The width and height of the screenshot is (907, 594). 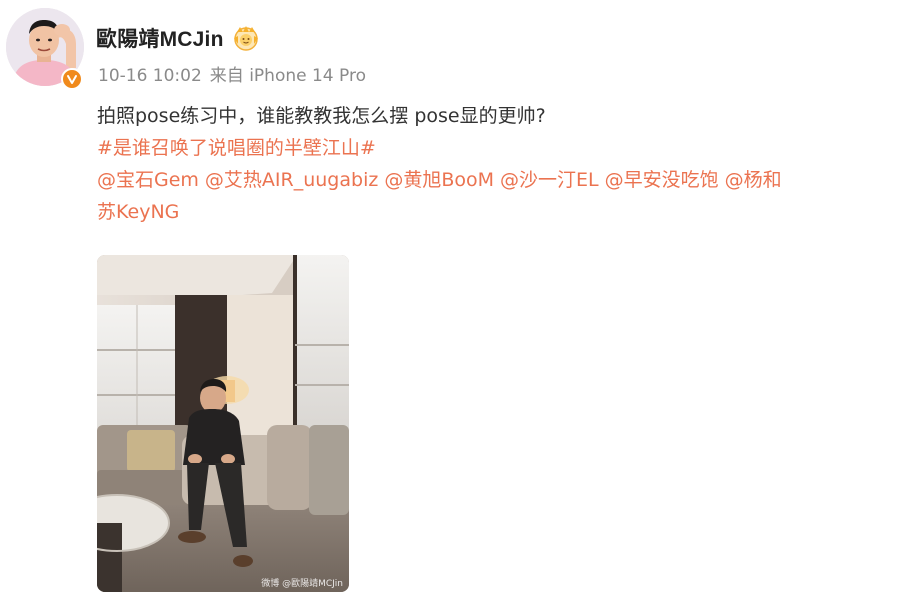 What do you see at coordinates (287, 76) in the screenshot?
I see `post-source: 来自 iPhone 14 Pro` at bounding box center [287, 76].